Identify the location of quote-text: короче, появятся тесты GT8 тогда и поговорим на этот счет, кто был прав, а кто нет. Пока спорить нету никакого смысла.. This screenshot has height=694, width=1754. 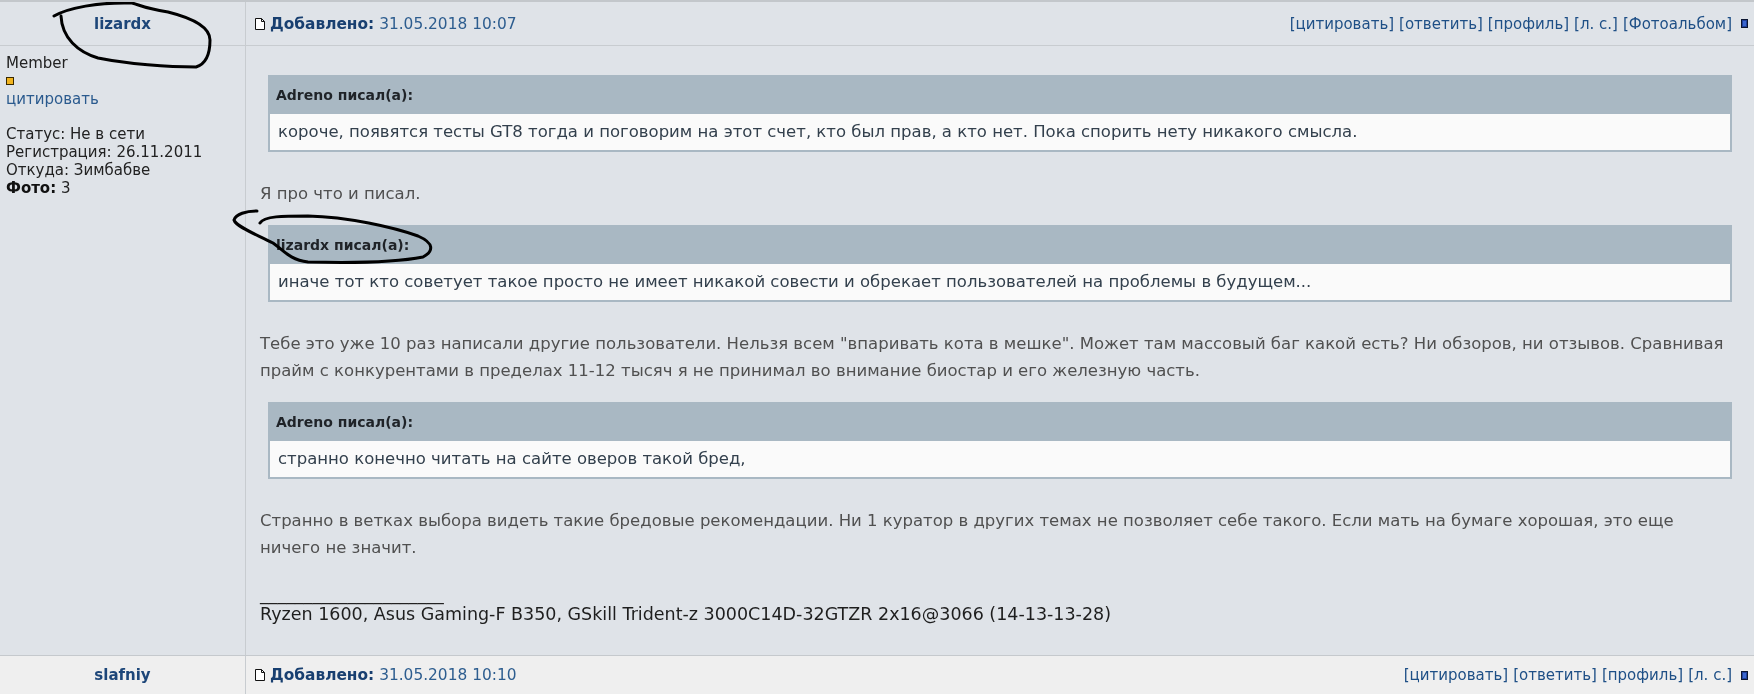
(1000, 133).